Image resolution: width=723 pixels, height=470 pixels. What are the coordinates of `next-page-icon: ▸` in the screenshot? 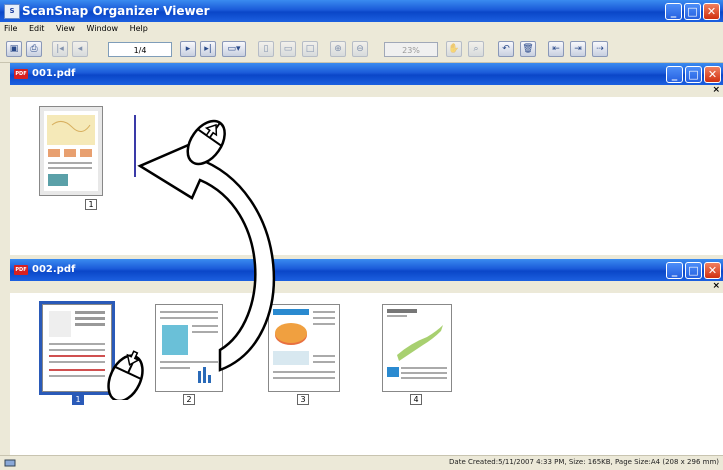 It's located at (188, 49).